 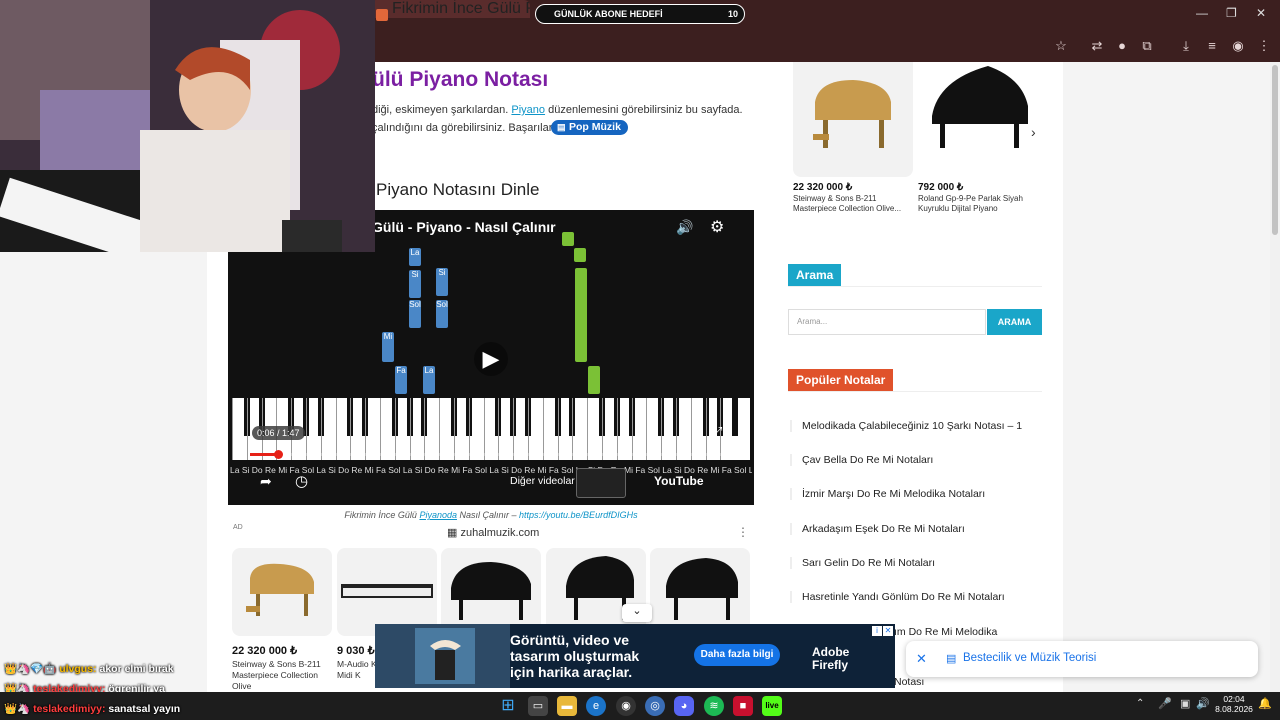 I want to click on caption-link: Piyanoda, so click(x=438, y=515).